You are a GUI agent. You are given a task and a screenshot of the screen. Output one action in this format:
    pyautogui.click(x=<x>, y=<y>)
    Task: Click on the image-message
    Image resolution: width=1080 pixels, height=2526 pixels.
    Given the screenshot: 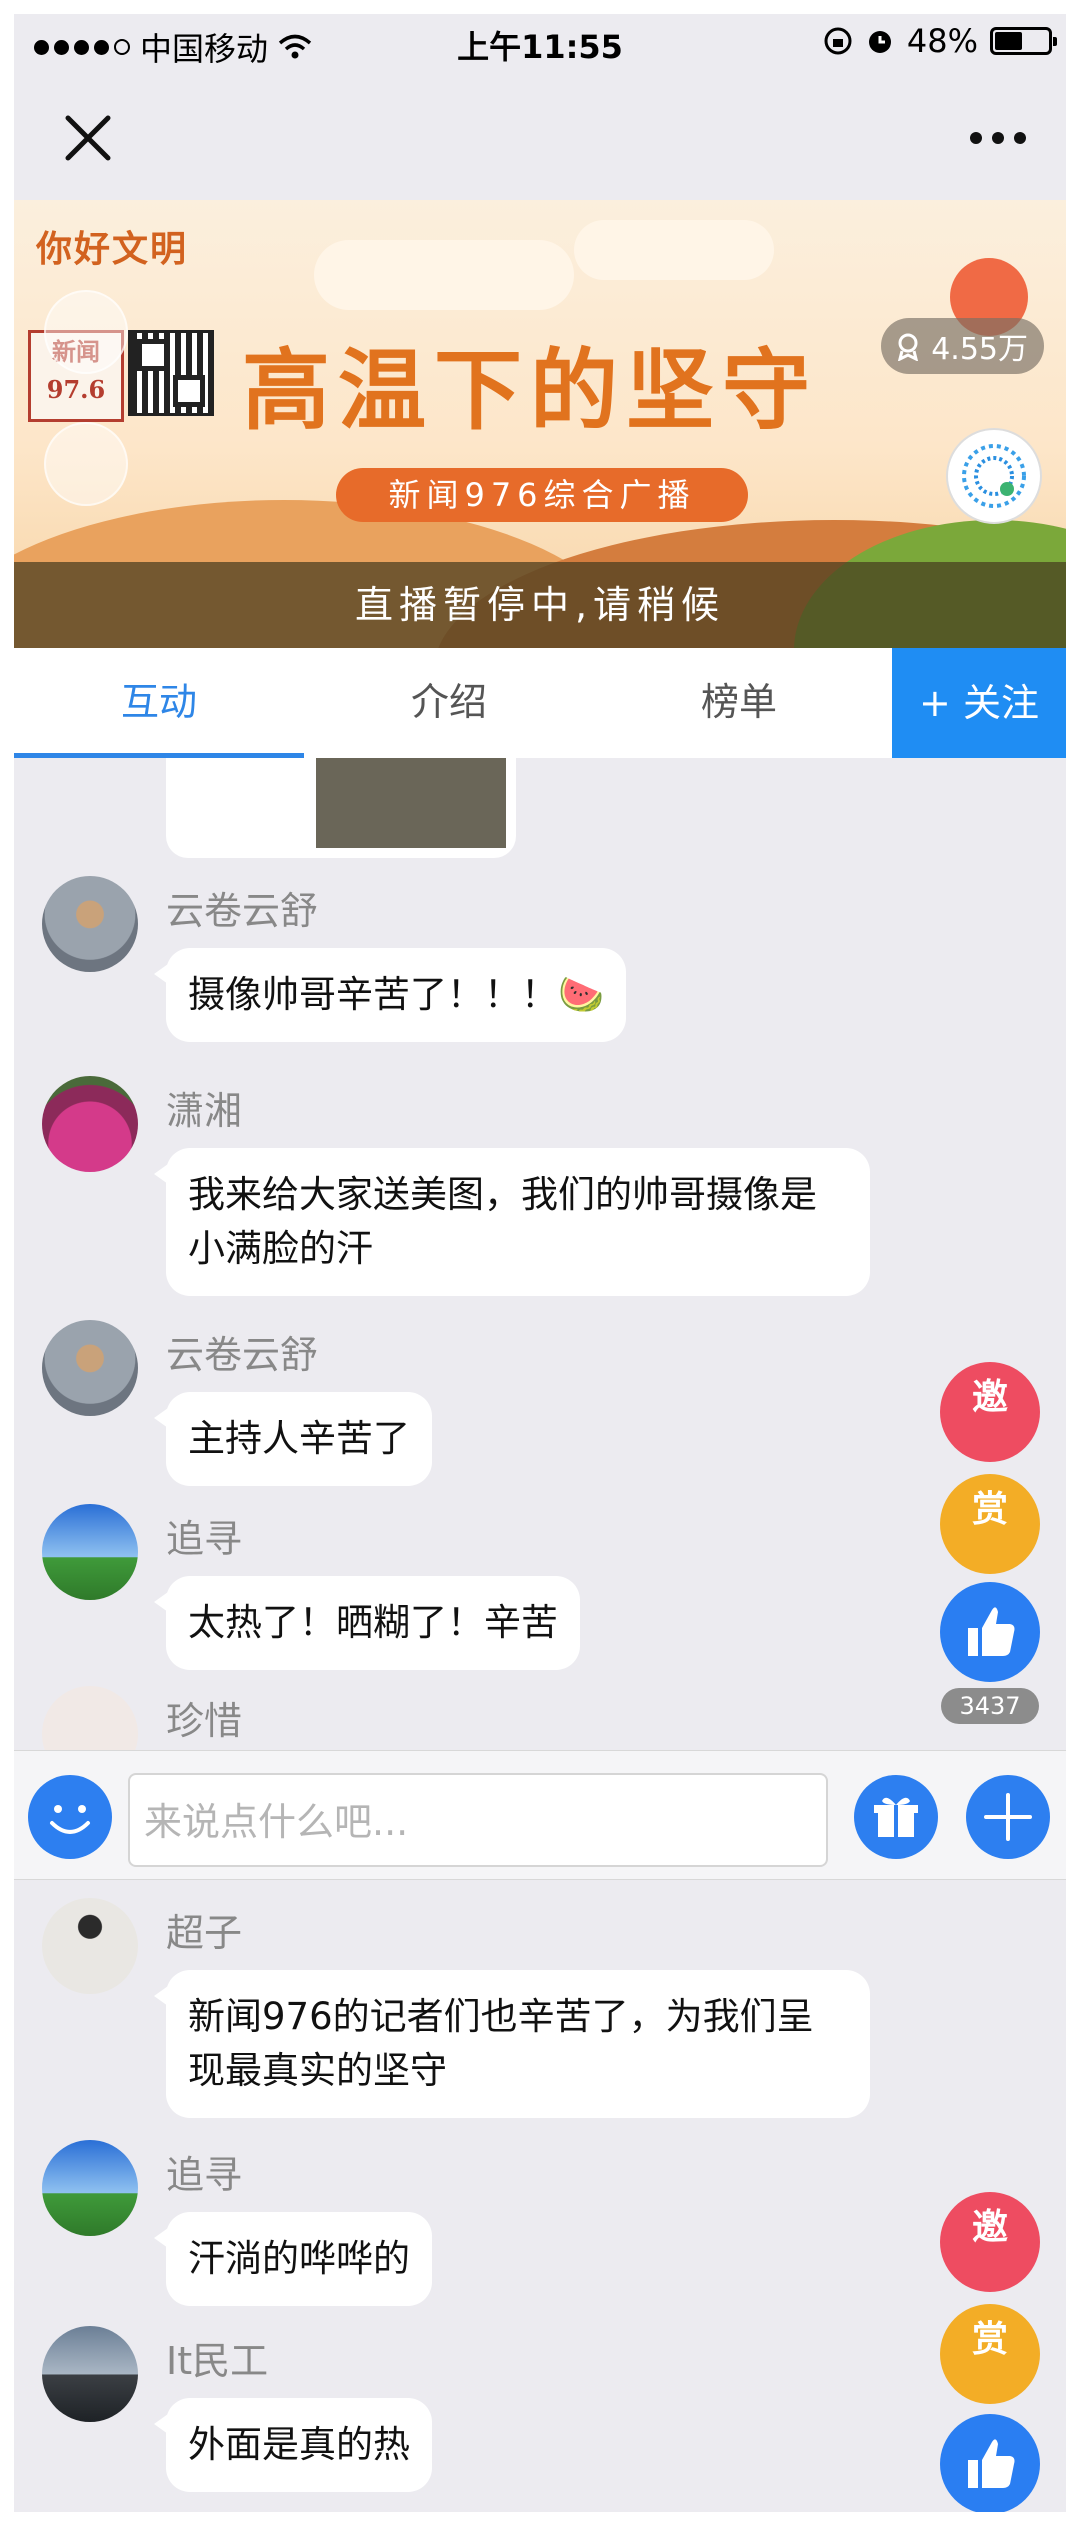 What is the action you would take?
    pyautogui.click(x=341, y=808)
    